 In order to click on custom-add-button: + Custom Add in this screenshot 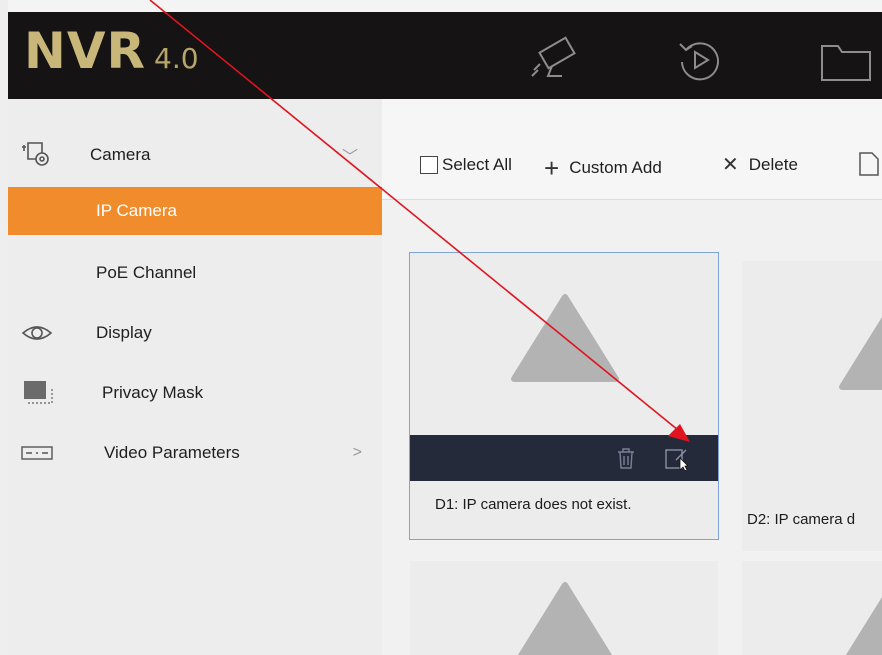, I will do `click(603, 168)`.